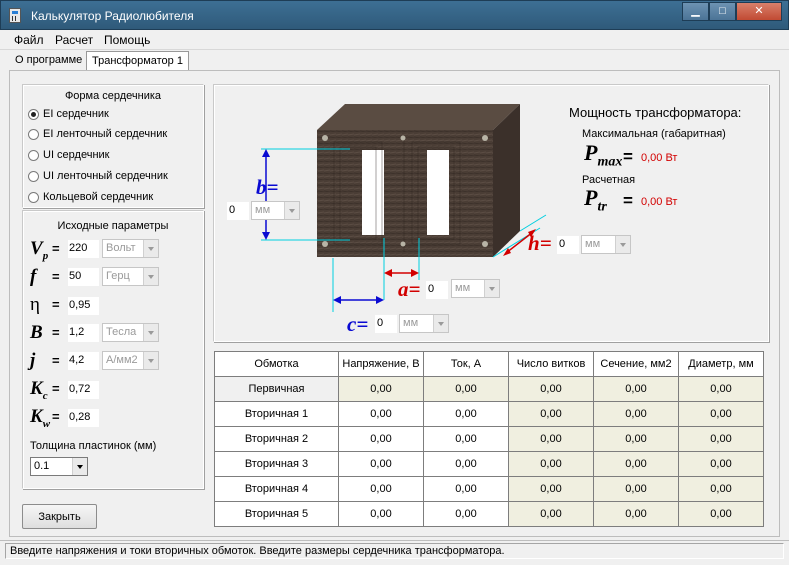 This screenshot has width=789, height=565. I want to click on col-header: Напряжение, В, so click(381, 364).